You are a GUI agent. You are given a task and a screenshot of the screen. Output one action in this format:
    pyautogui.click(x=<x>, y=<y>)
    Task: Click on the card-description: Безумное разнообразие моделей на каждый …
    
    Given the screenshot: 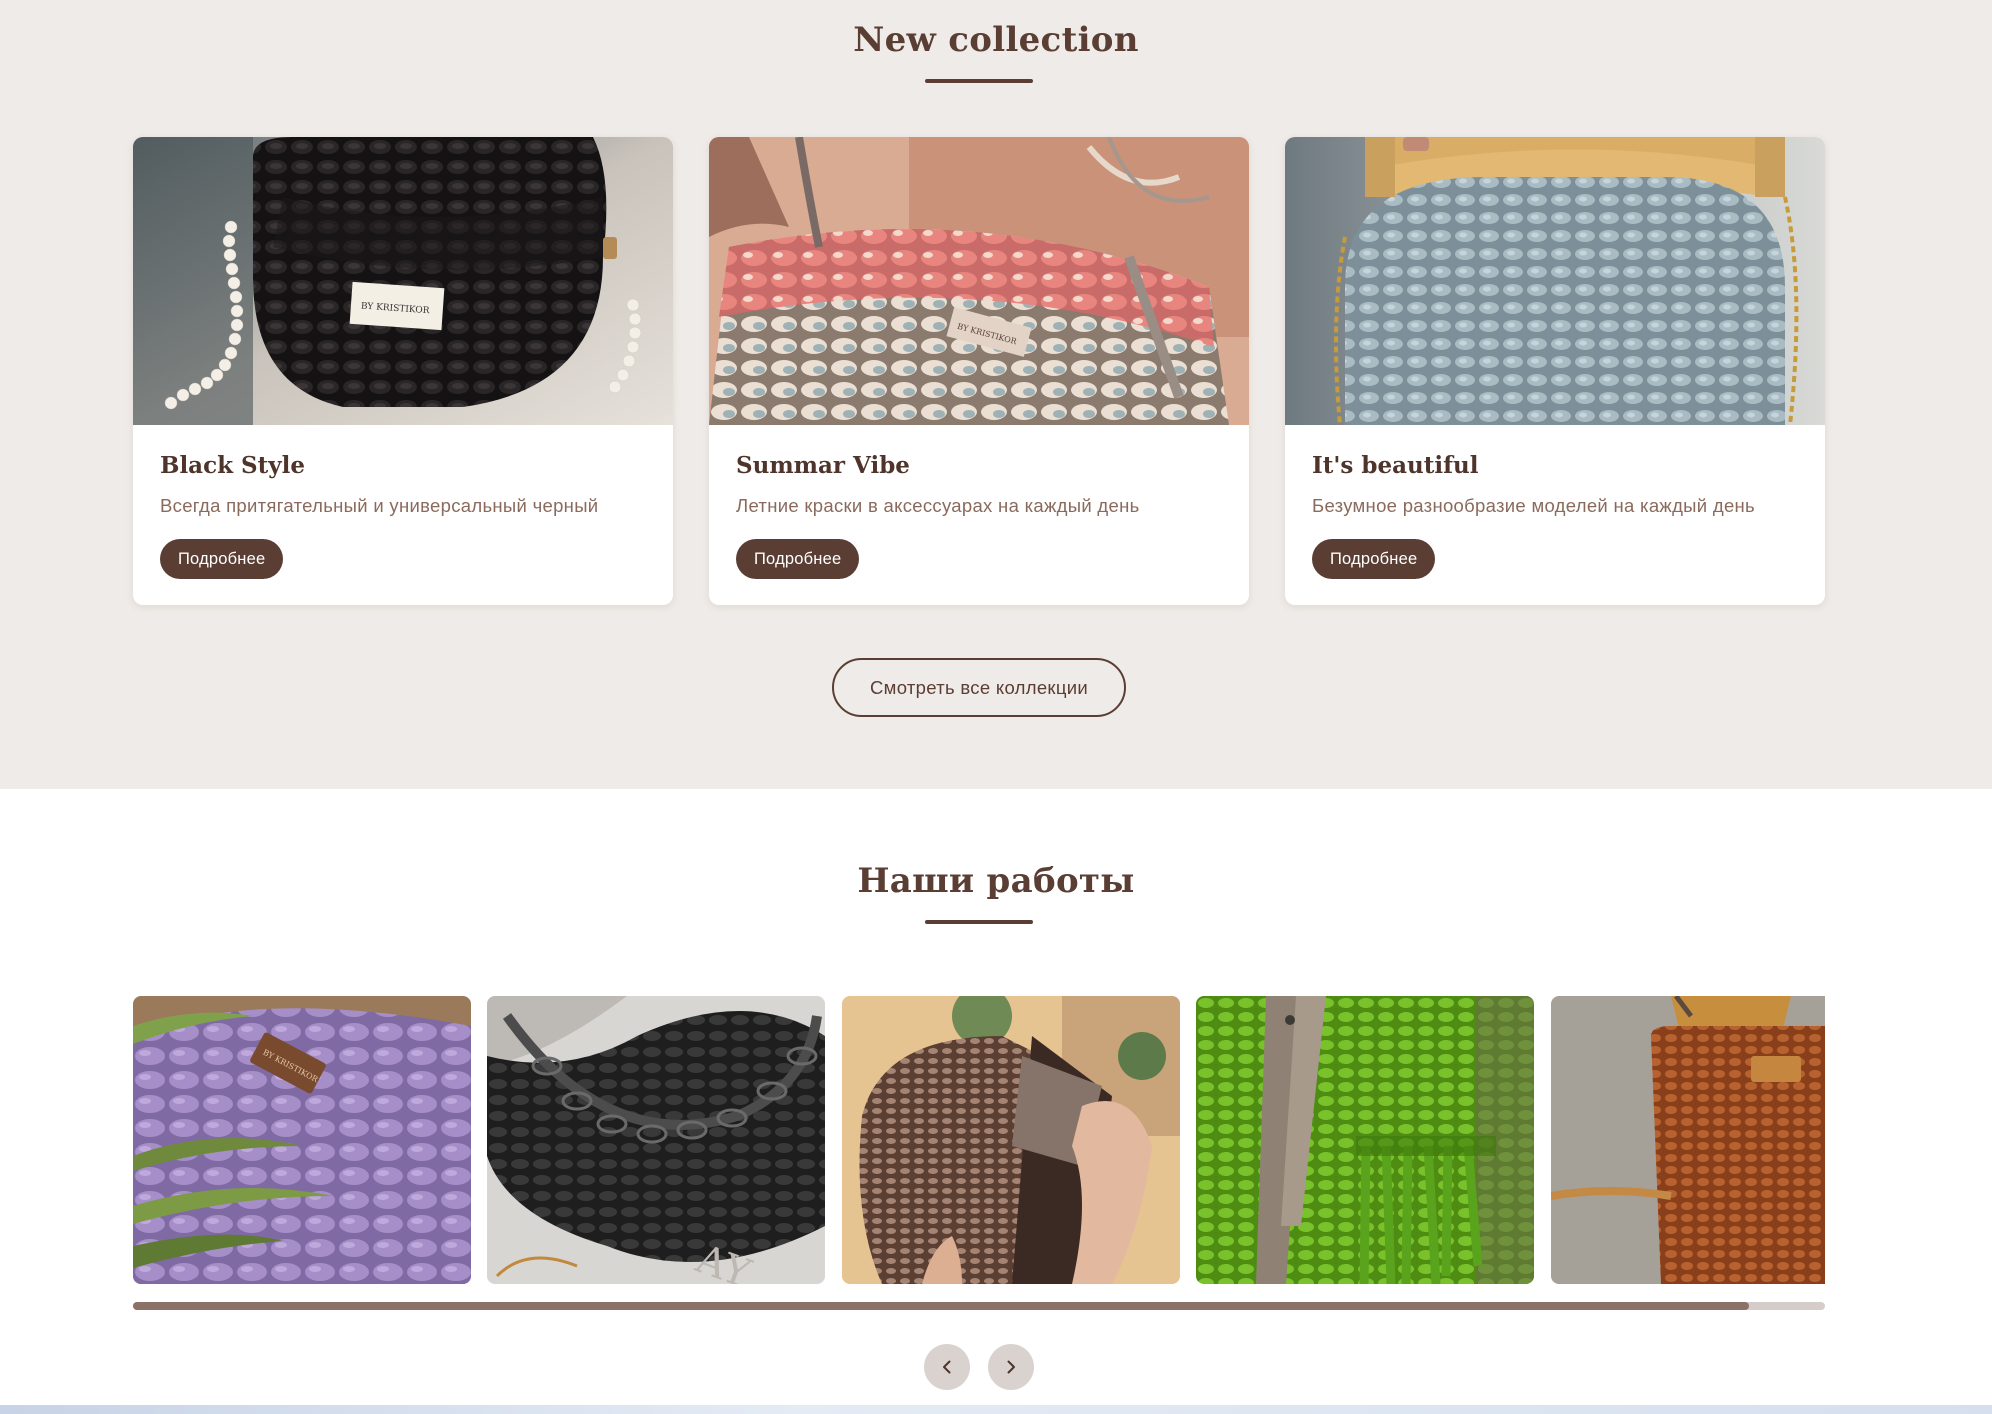 What is the action you would take?
    pyautogui.click(x=1533, y=505)
    